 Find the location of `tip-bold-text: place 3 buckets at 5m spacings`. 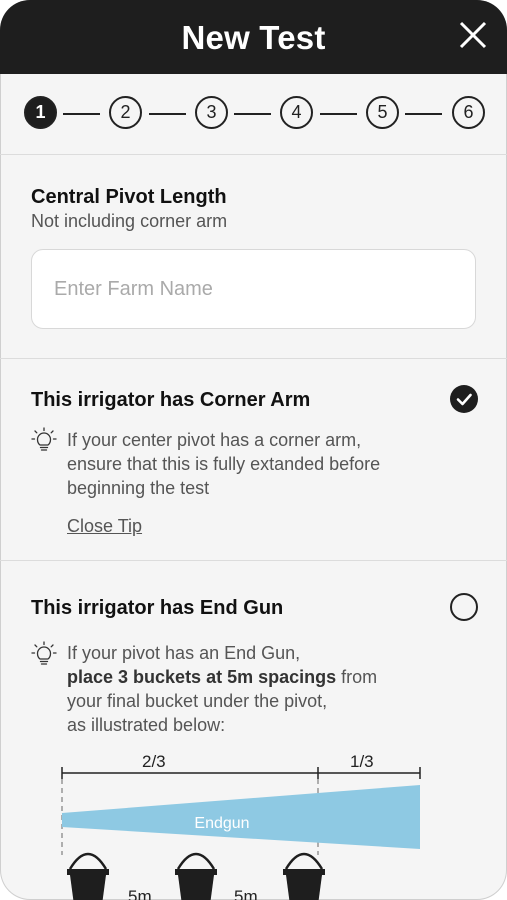

tip-bold-text: place 3 buckets at 5m spacings is located at coordinates (202, 677).